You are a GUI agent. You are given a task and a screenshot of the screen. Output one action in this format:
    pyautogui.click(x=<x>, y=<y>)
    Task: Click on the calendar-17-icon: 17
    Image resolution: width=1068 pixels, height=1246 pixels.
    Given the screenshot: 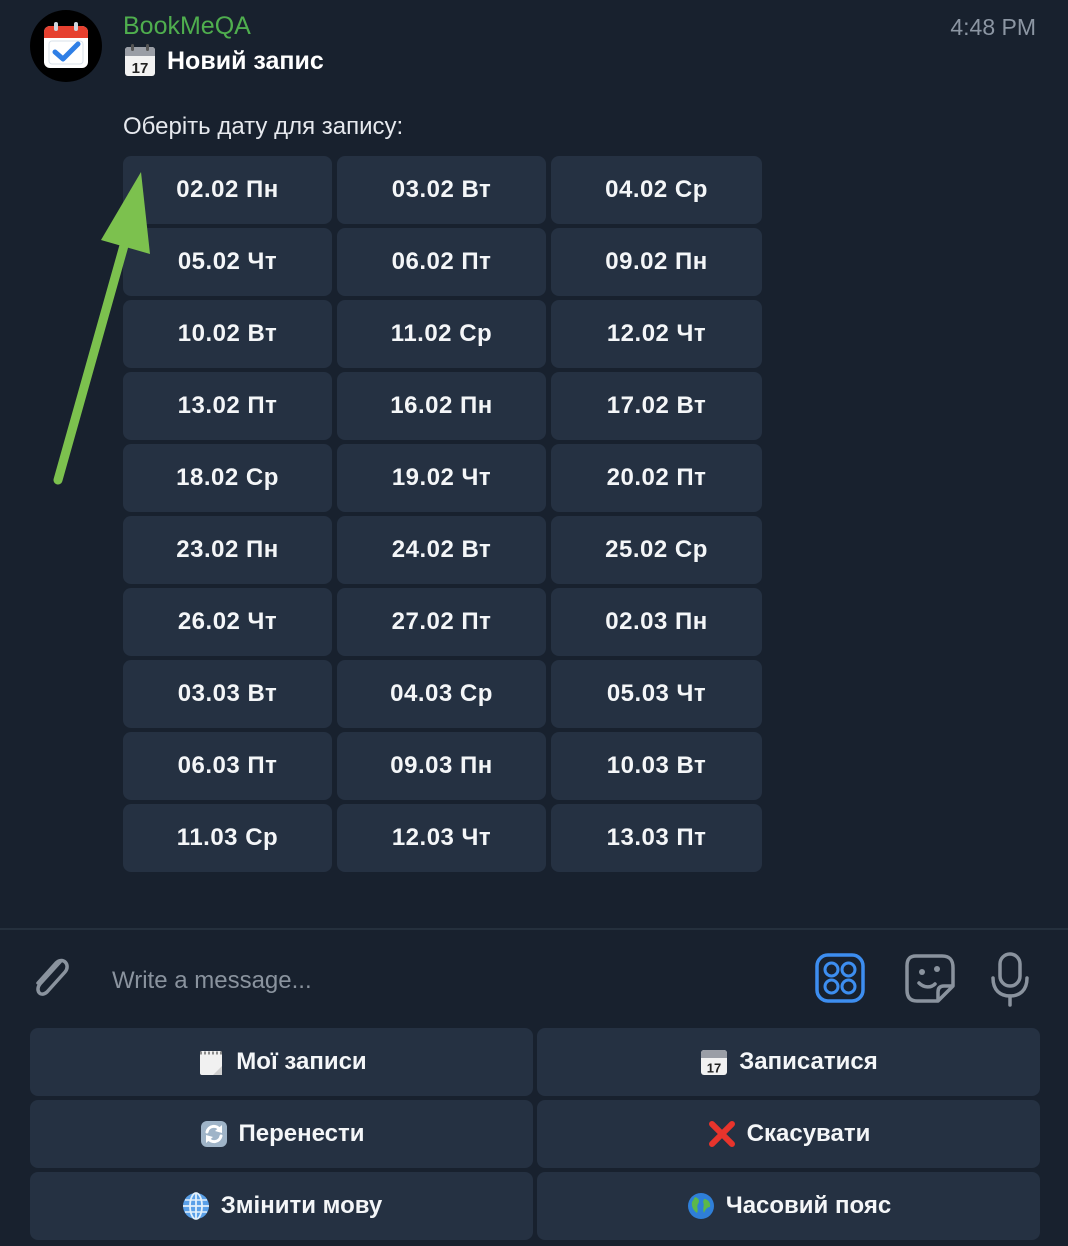 What is the action you would take?
    pyautogui.click(x=140, y=60)
    